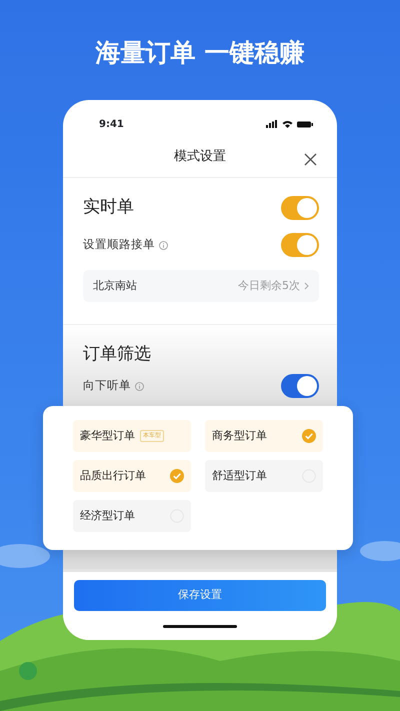  I want to click on screen-title: 模式设置, so click(200, 157).